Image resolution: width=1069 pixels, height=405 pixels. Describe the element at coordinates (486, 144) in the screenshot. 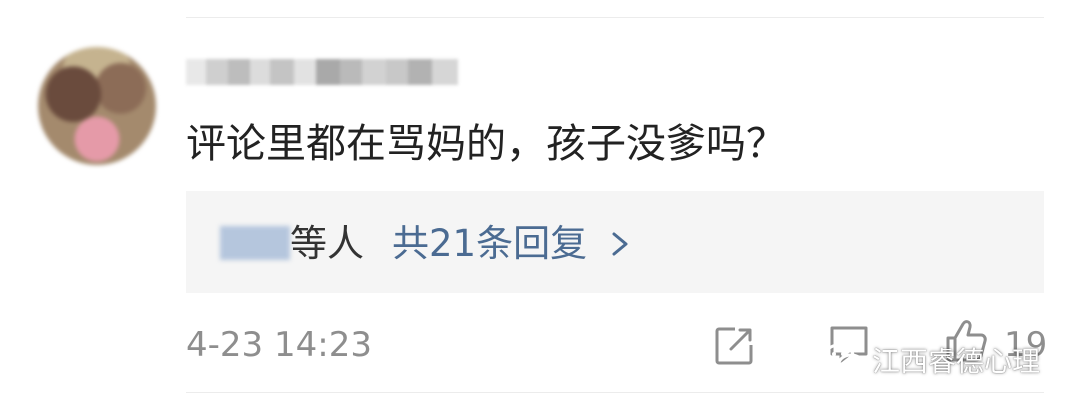

I see `comment-text: 评论里都在骂妈的，孩子没爹吗？` at that location.